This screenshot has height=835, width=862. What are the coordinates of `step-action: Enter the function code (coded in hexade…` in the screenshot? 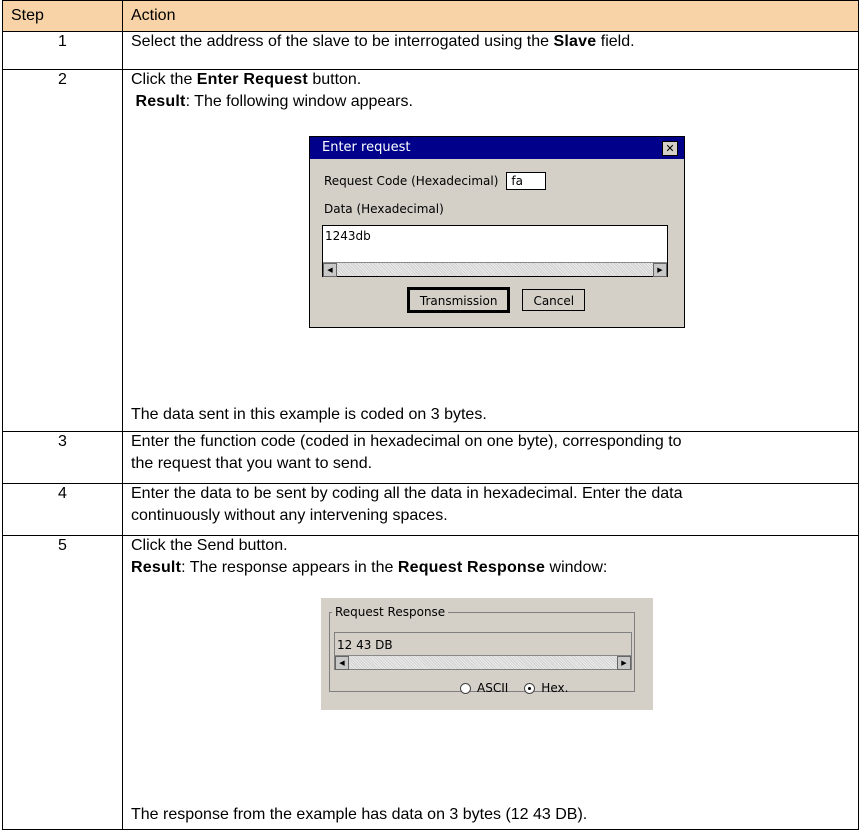 It's located at (490, 457).